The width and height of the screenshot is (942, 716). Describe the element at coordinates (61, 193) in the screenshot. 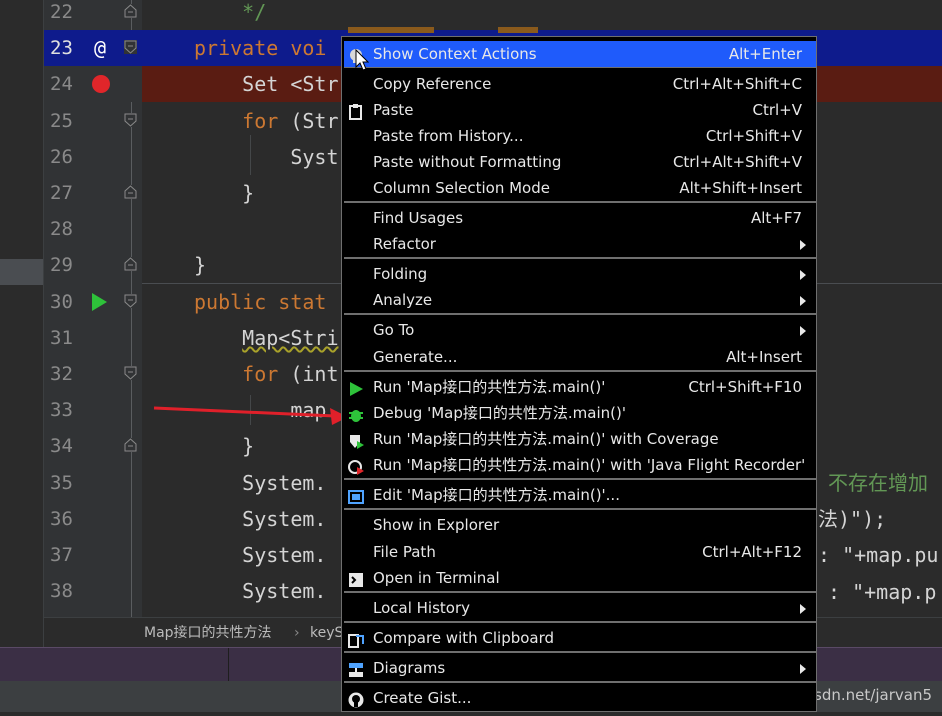

I see `line-number: 27` at that location.